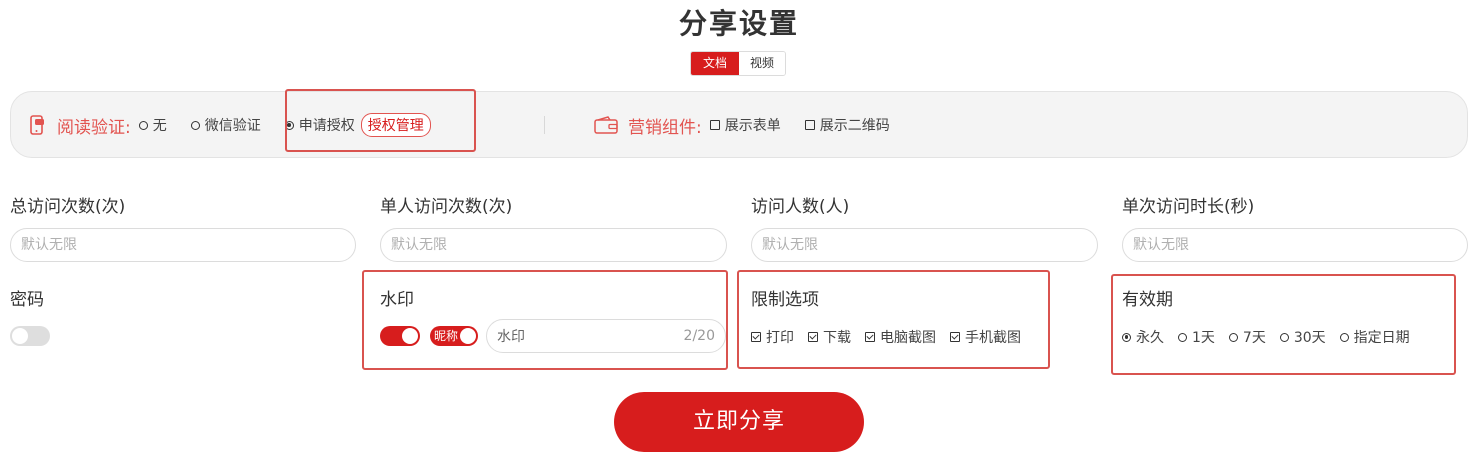  I want to click on marketing-label: 营销组件:, so click(665, 127).